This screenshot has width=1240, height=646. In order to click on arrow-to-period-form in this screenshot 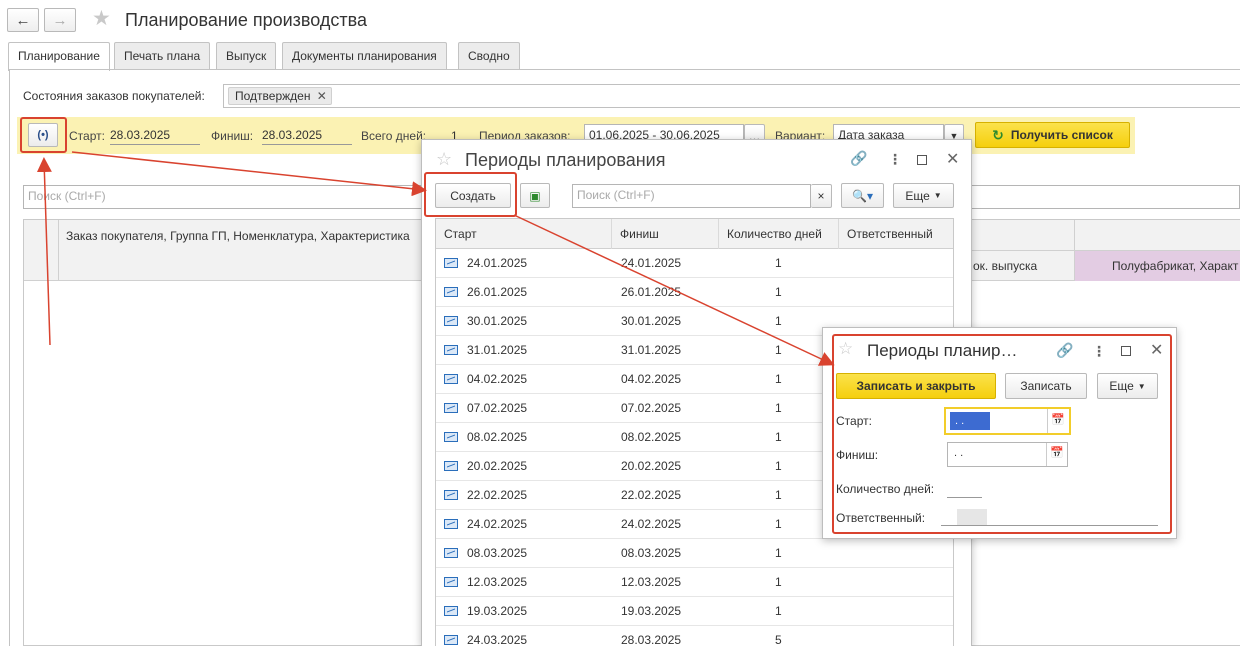, I will do `click(674, 290)`.